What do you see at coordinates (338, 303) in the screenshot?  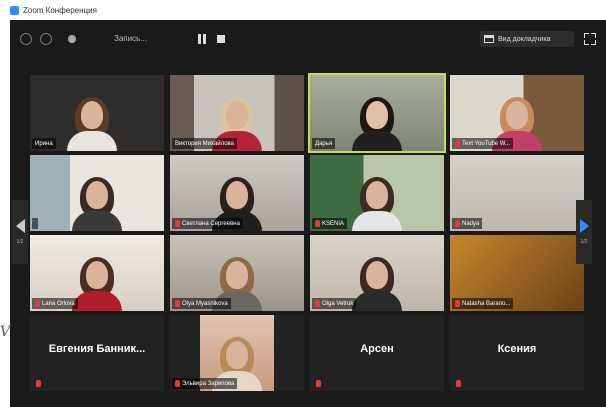 I see `participant-name: Olga Vetruk` at bounding box center [338, 303].